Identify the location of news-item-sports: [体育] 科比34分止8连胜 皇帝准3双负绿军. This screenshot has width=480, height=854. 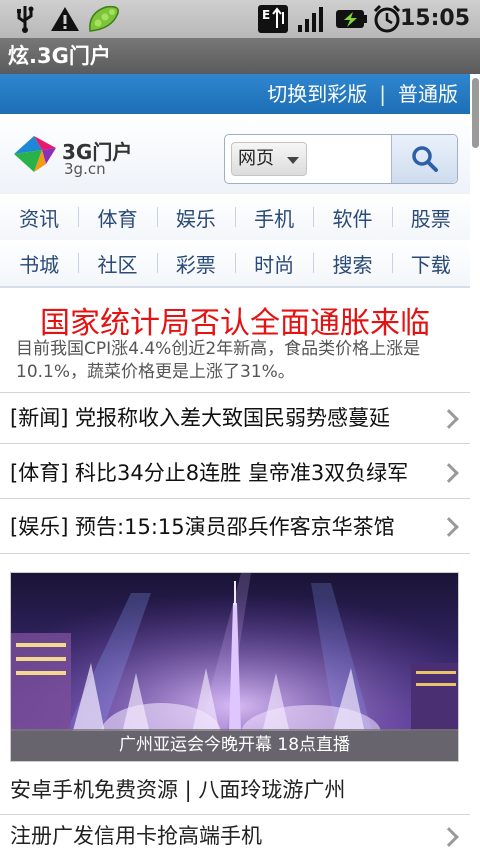
(230, 473).